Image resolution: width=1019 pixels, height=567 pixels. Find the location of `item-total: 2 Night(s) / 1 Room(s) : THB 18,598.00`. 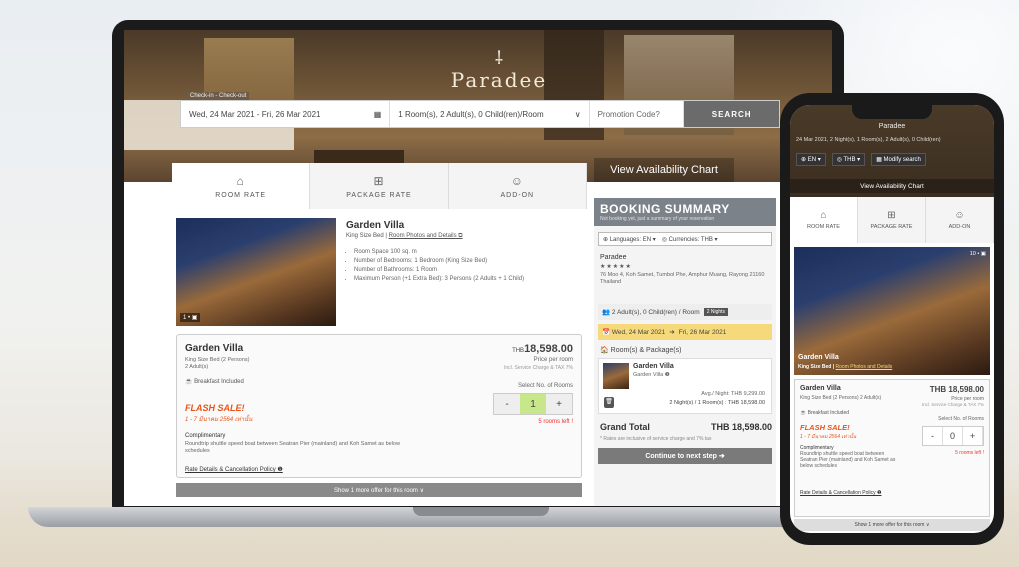

item-total: 2 Night(s) / 1 Room(s) : THB 18,598.00 is located at coordinates (717, 403).